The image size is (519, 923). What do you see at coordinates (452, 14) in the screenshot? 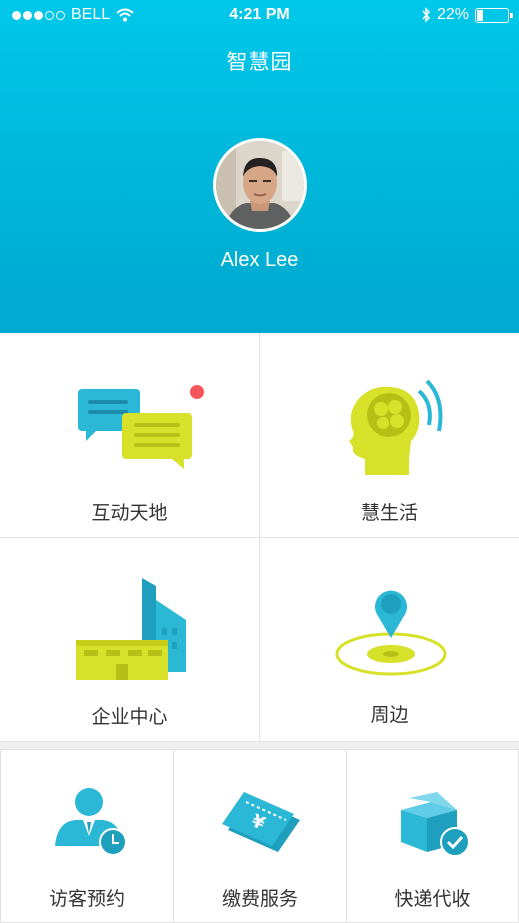
I see `battery-percent: 22%` at bounding box center [452, 14].